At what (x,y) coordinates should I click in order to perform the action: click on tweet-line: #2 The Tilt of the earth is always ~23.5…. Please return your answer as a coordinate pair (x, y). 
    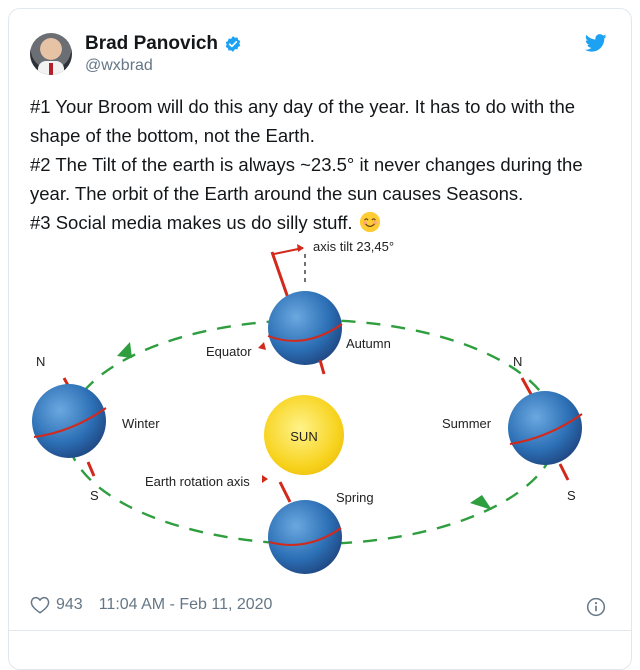
    Looking at the image, I should click on (306, 164).